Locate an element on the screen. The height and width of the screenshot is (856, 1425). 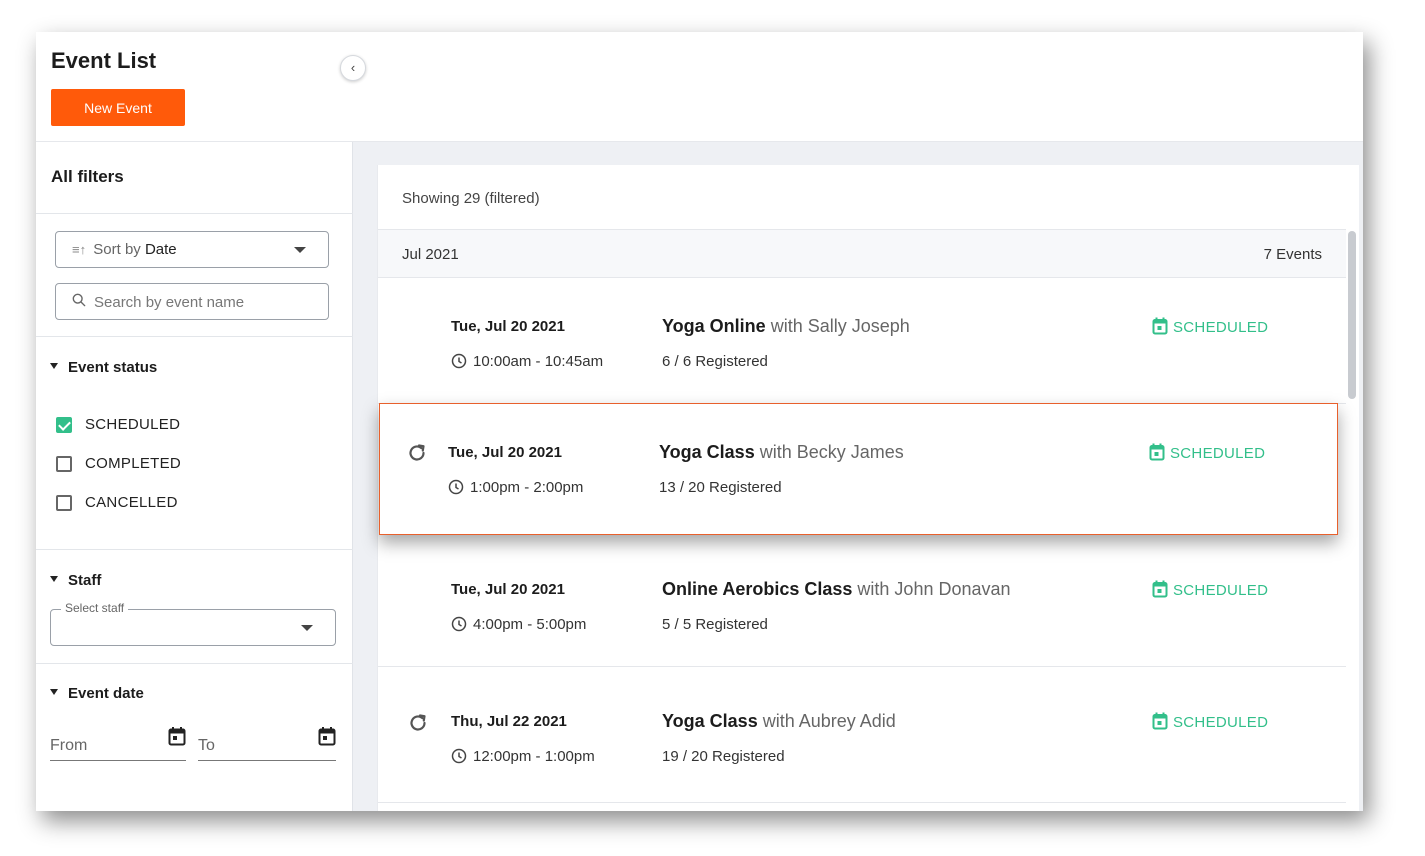
event-title: Yoga Online with Sally Joseph is located at coordinates (786, 326).